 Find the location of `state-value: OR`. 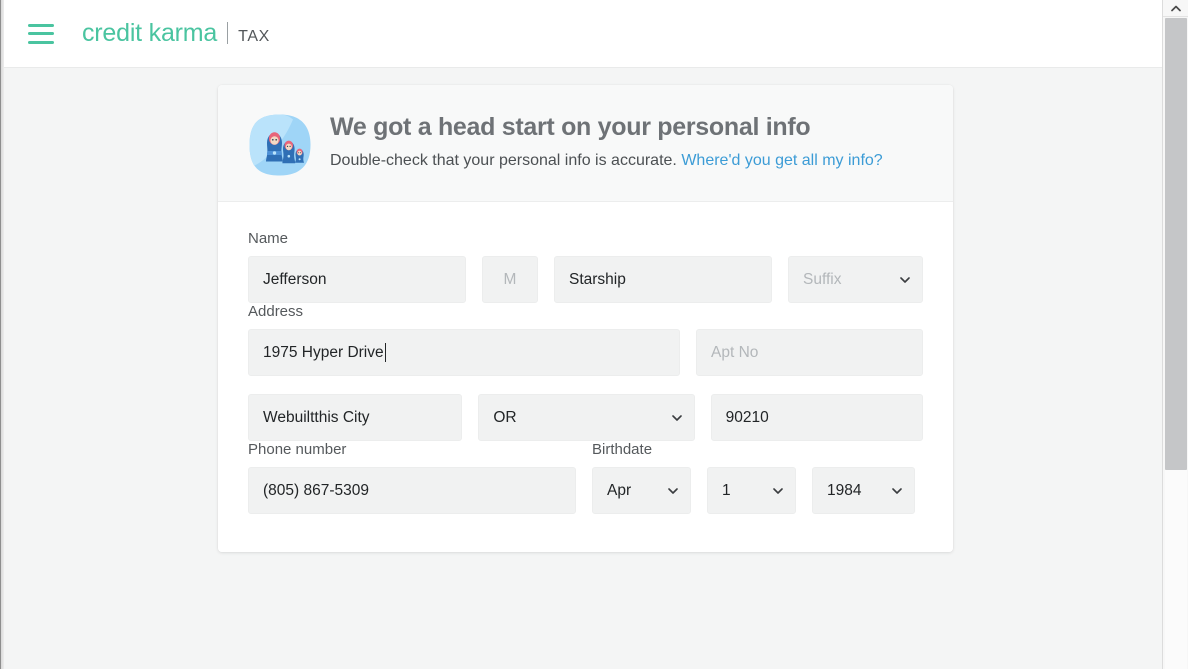

state-value: OR is located at coordinates (505, 417).